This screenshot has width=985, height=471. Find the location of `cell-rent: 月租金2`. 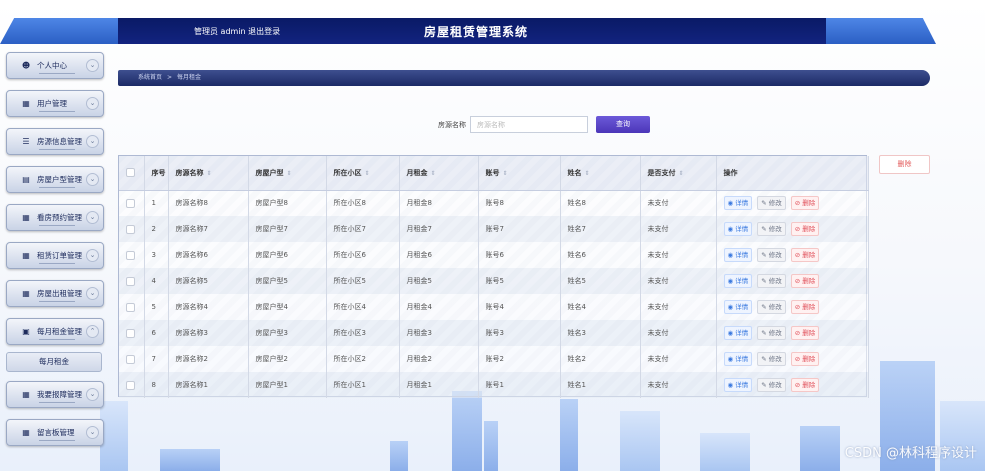

cell-rent: 月租金2 is located at coordinates (439, 359).